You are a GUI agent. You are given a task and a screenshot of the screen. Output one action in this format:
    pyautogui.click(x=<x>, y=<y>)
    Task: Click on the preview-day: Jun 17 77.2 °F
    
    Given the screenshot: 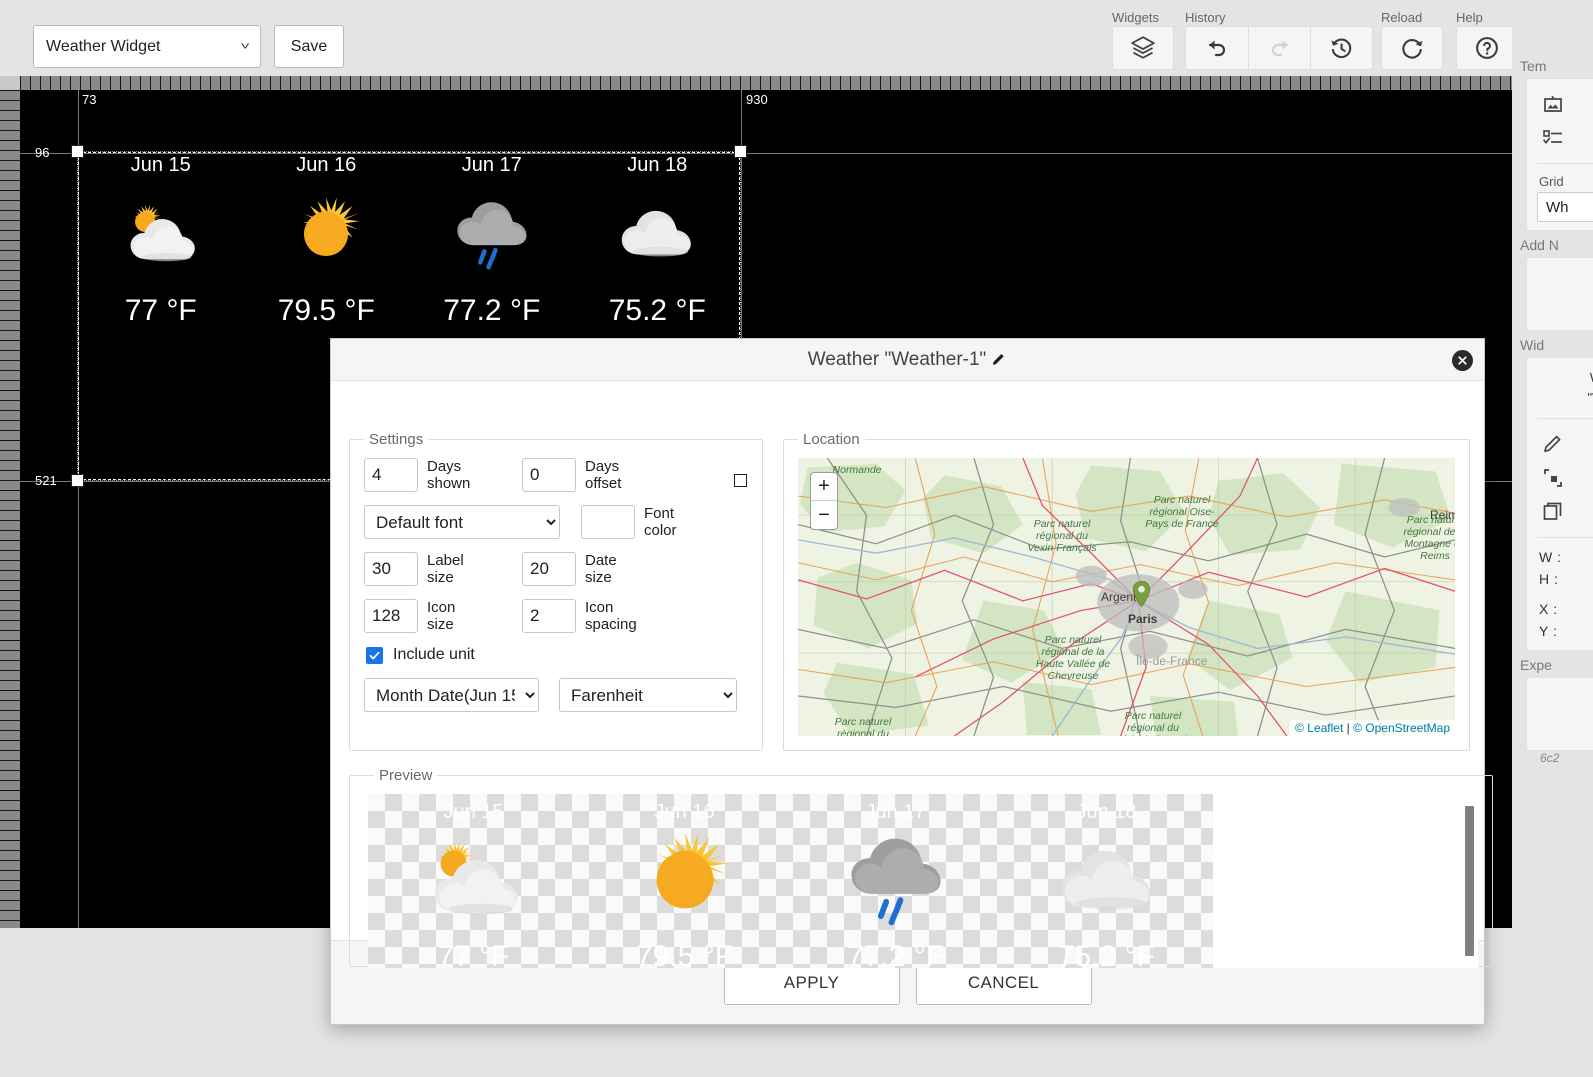 What is the action you would take?
    pyautogui.click(x=895, y=881)
    